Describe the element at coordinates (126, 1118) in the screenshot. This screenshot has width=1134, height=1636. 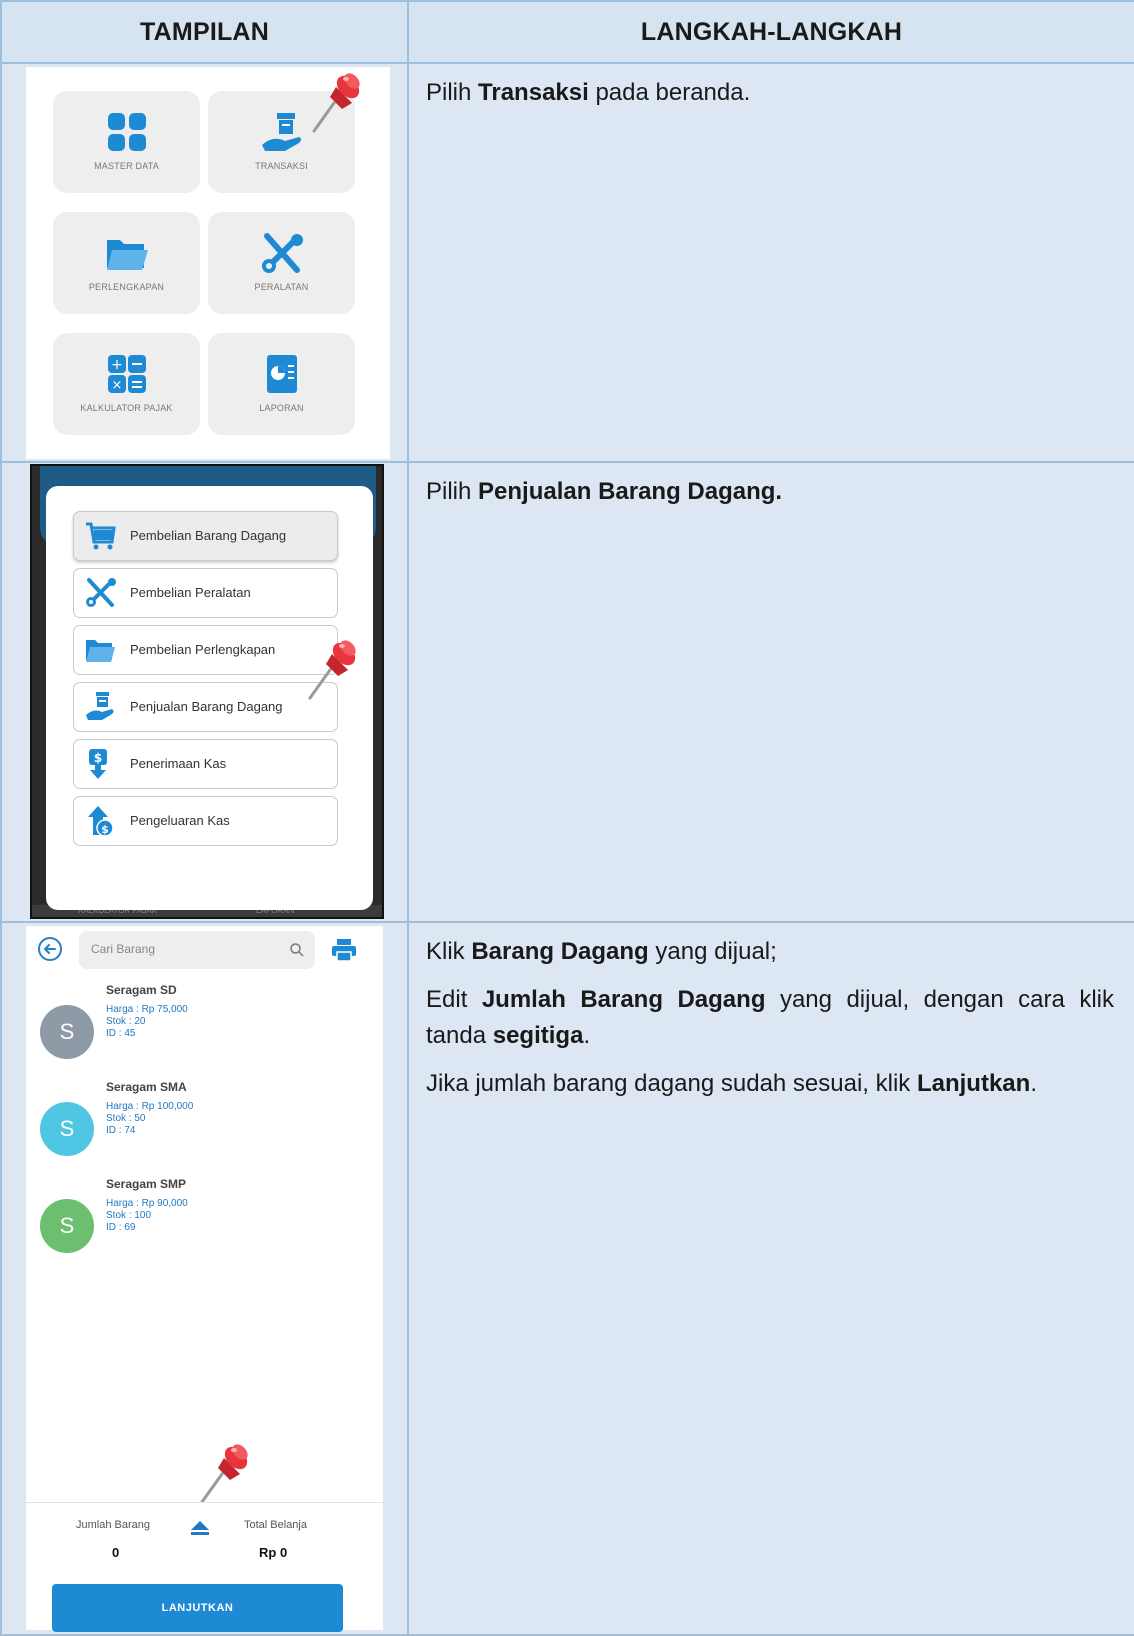
I see `product-stock: Stok : 50` at that location.